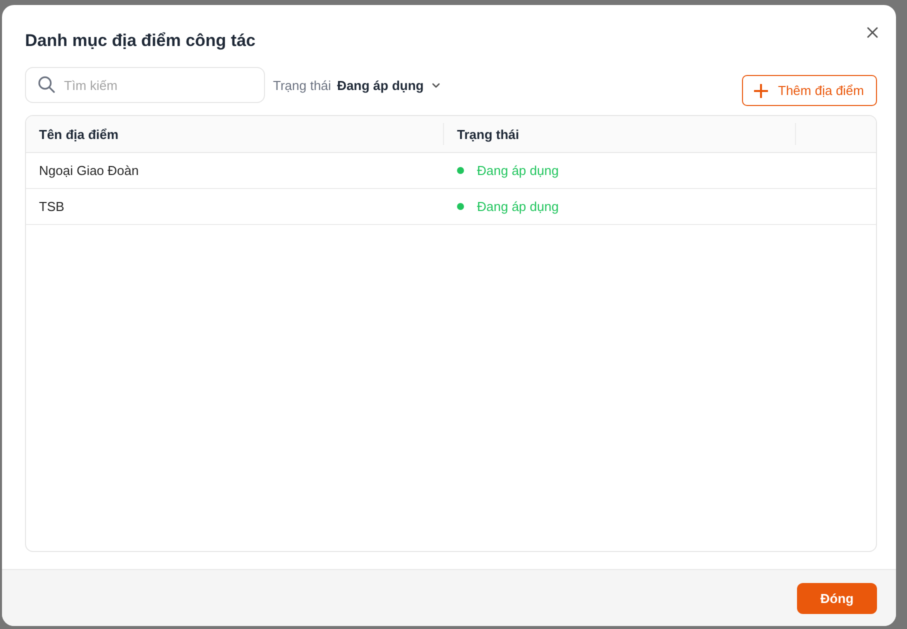  What do you see at coordinates (145, 85) in the screenshot?
I see `search-field: Tìm kiếm` at bounding box center [145, 85].